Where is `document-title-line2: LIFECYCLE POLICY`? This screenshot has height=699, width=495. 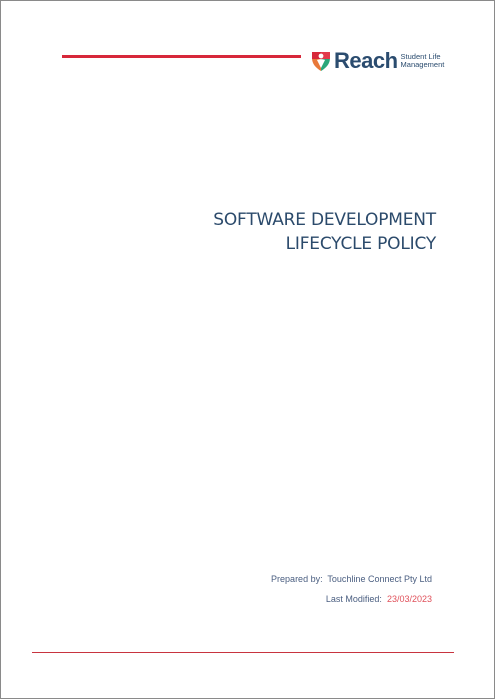 document-title-line2: LIFECYCLE POLICY is located at coordinates (361, 244).